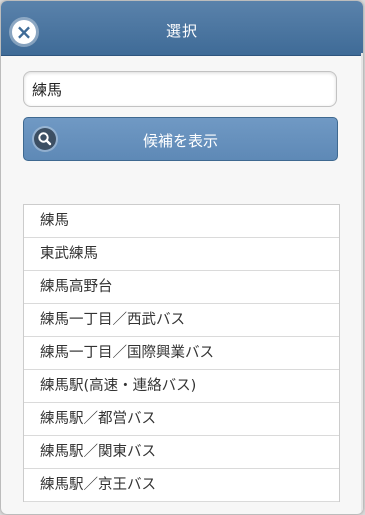 This screenshot has width=365, height=515. What do you see at coordinates (181, 452) in the screenshot?
I see `list-item: 練馬駅／関東バス` at bounding box center [181, 452].